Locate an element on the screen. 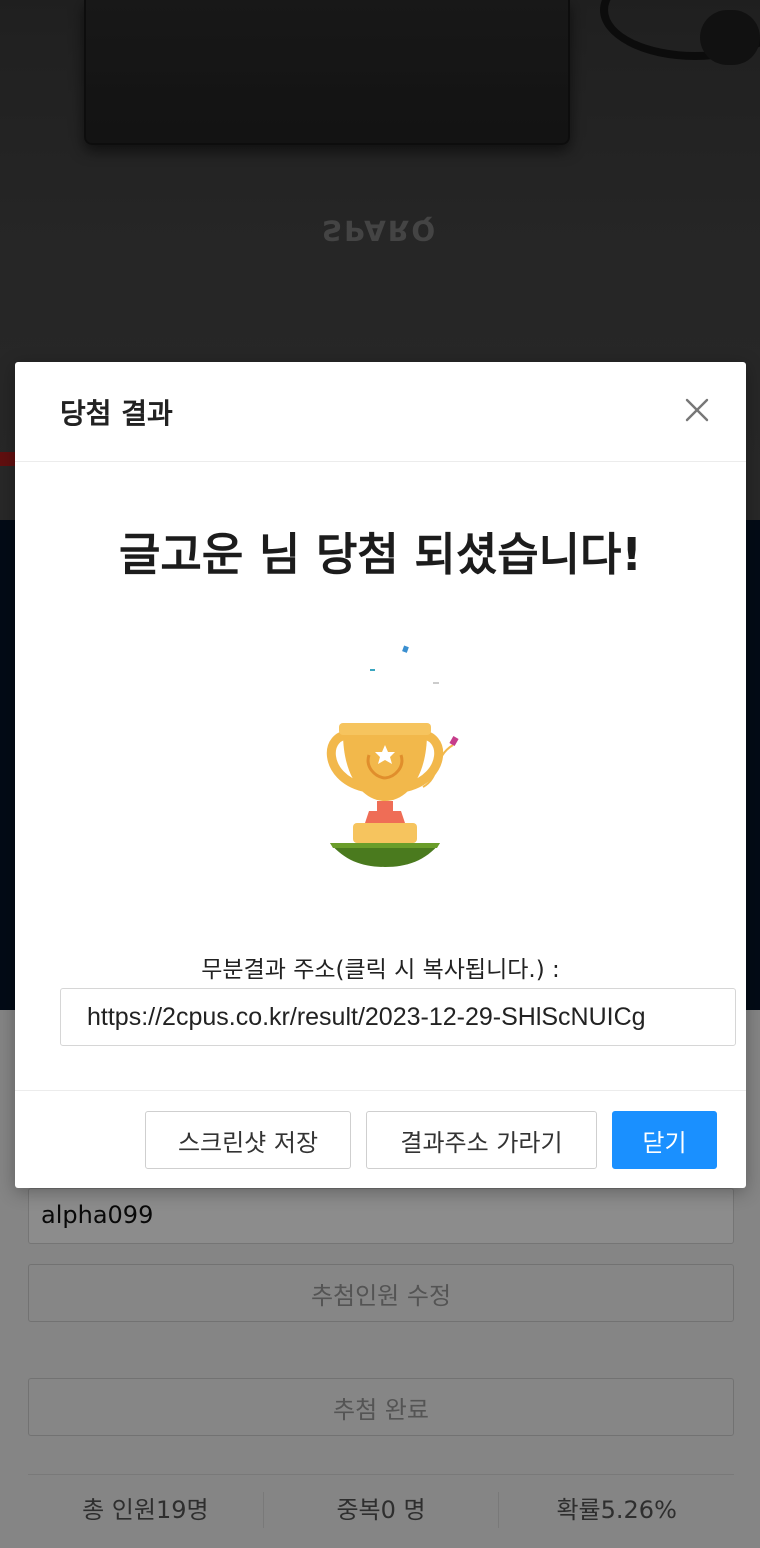 The width and height of the screenshot is (760, 1548). modal-header: 당첨 결과 is located at coordinates (380, 412).